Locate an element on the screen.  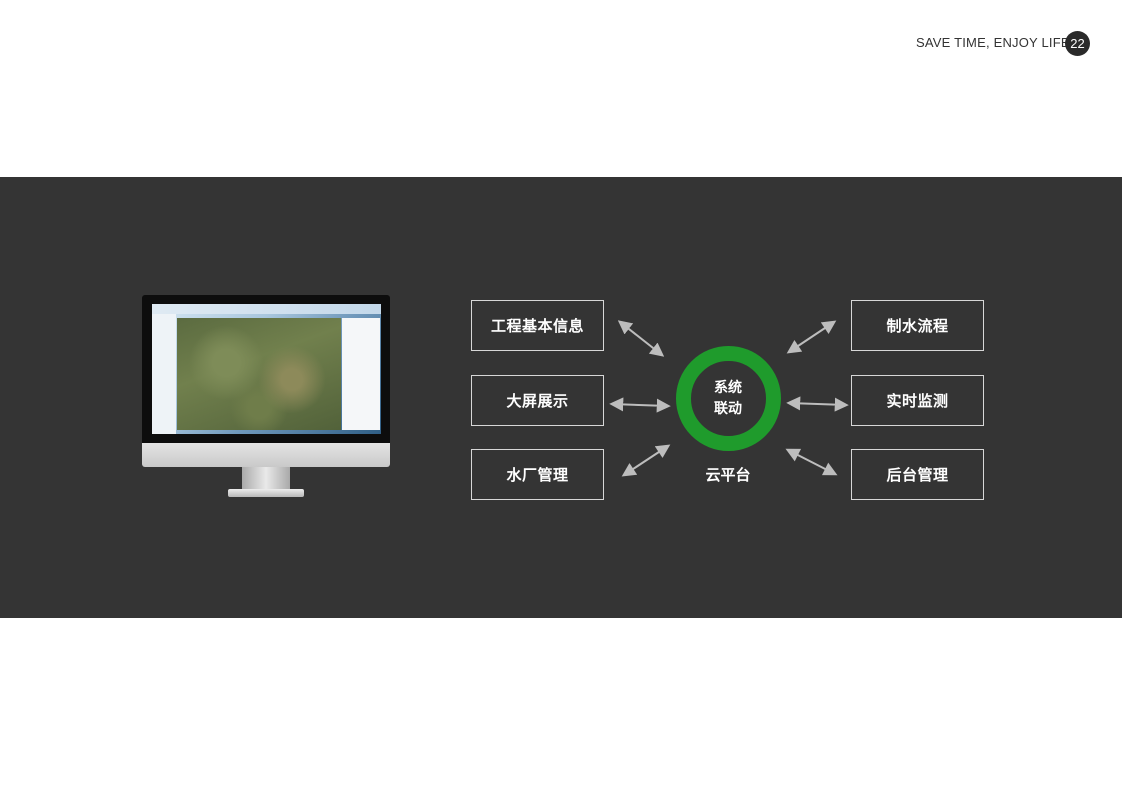
hub-label: 系统 联动 is located at coordinates (728, 399).